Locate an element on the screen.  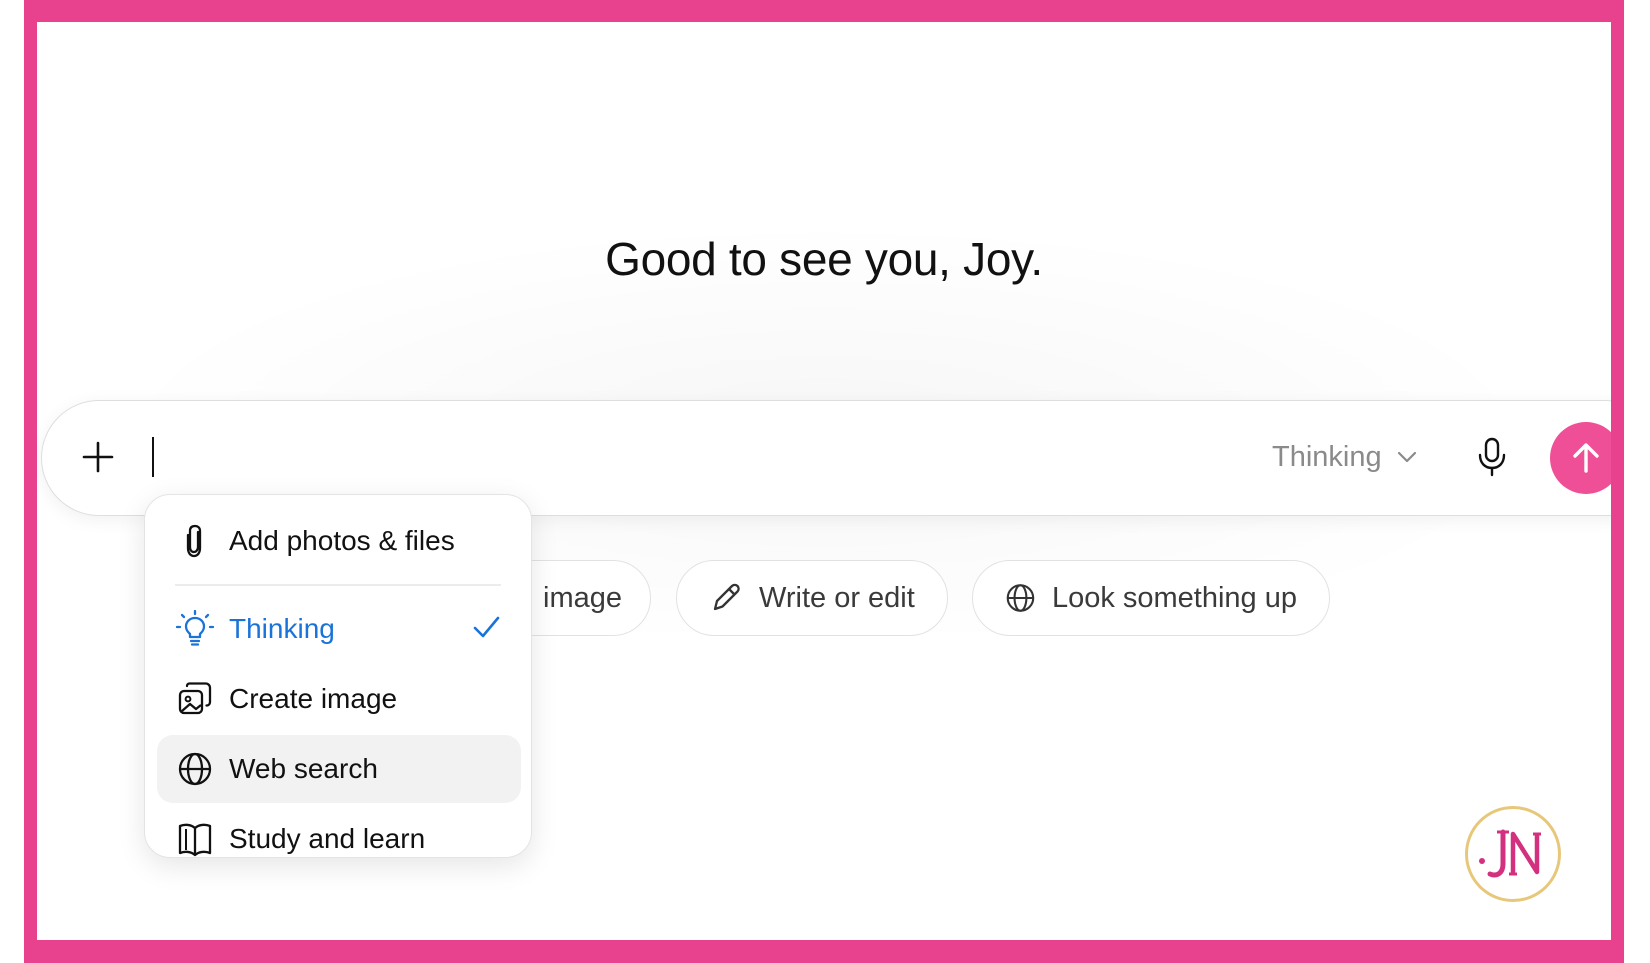
add-button is located at coordinates (98, 457).